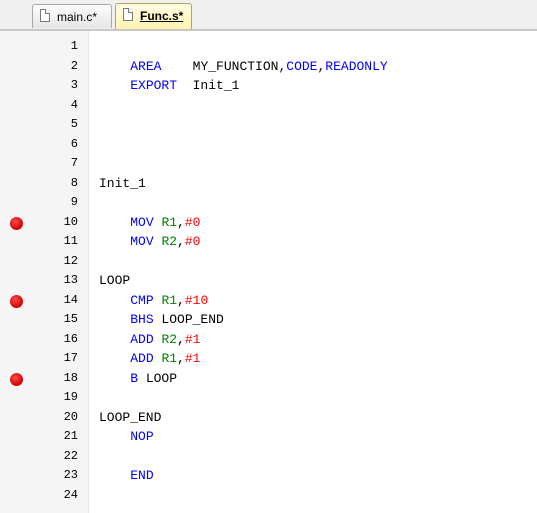 This screenshot has width=537, height=513. What do you see at coordinates (268, 202) in the screenshot?
I see `code-line: 9` at bounding box center [268, 202].